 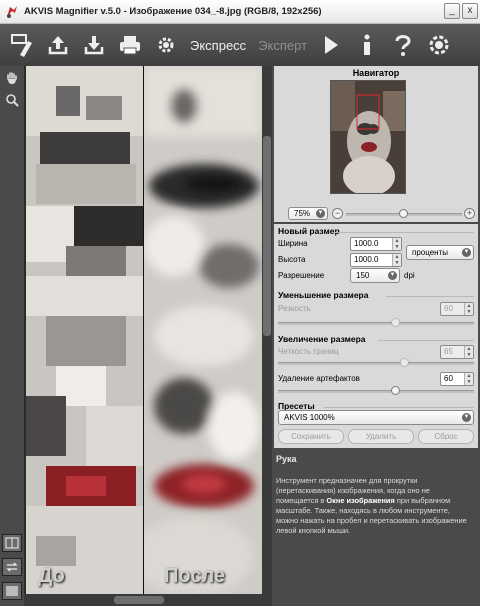 I want to click on split-view-button, so click(x=12, y=543).